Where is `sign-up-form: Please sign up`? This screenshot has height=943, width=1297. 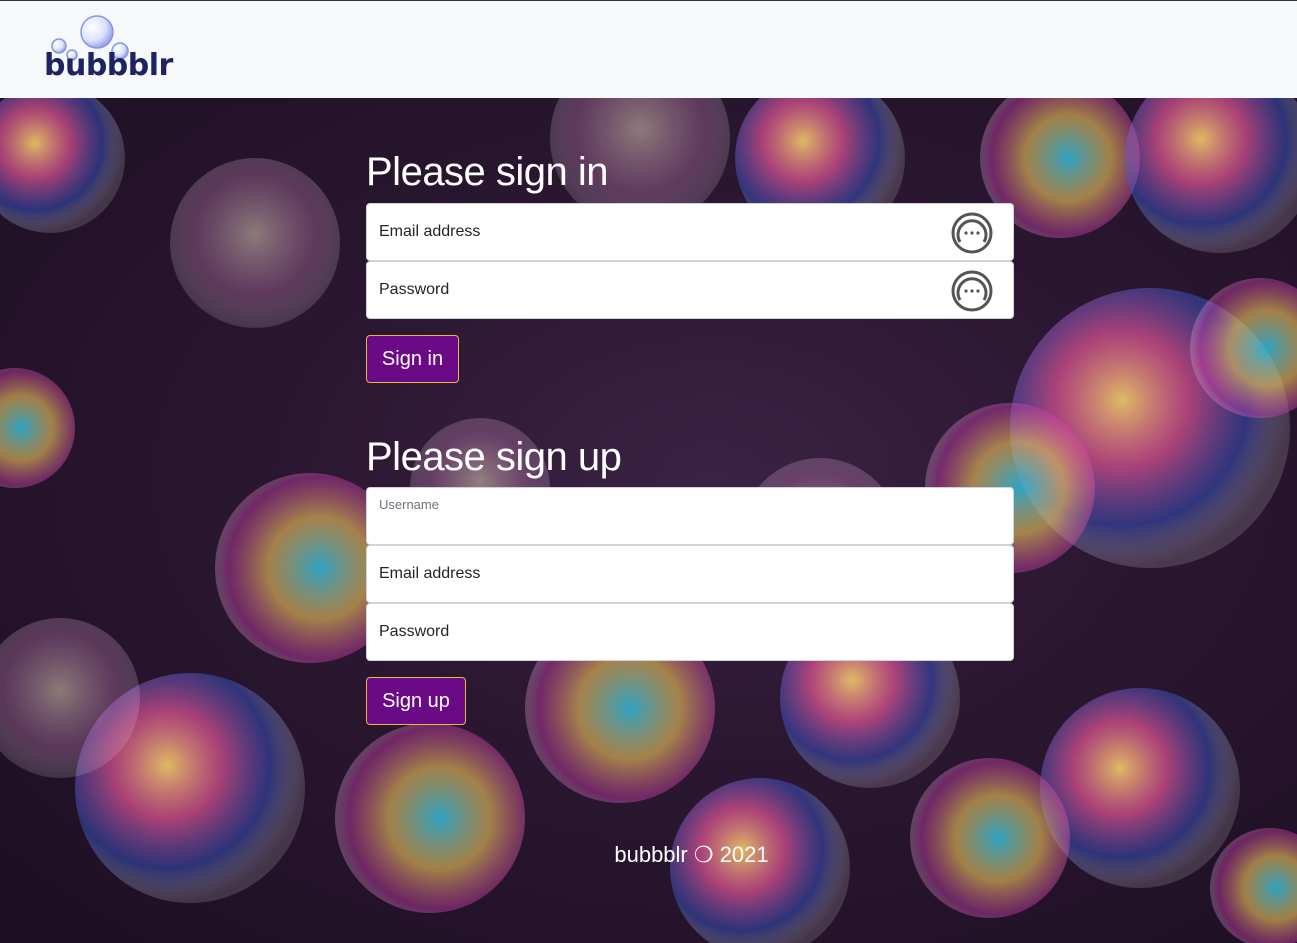
sign-up-form: Please sign up is located at coordinates (690, 457).